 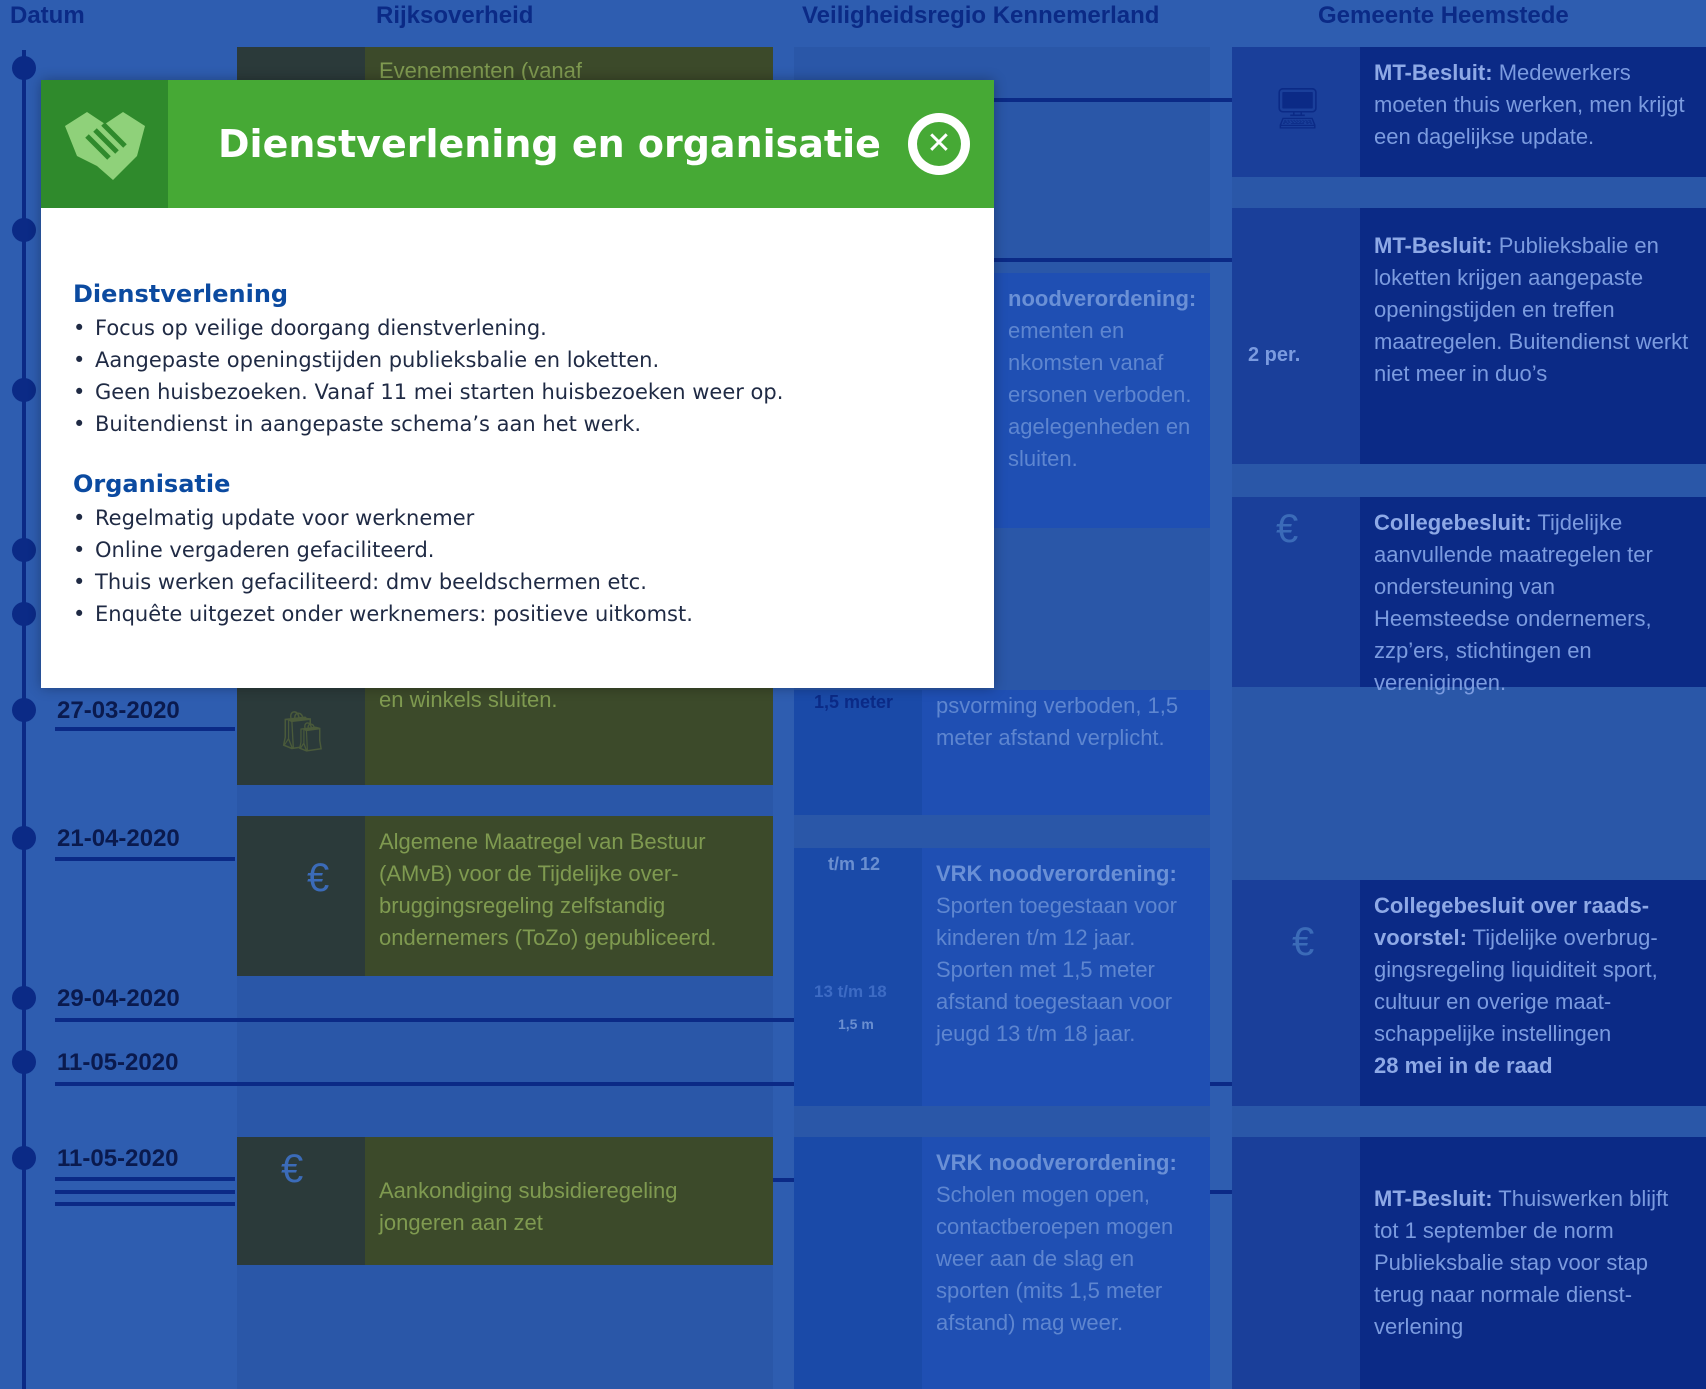 I want to click on rijk-card-text: en winkels sluiten., so click(x=468, y=699).